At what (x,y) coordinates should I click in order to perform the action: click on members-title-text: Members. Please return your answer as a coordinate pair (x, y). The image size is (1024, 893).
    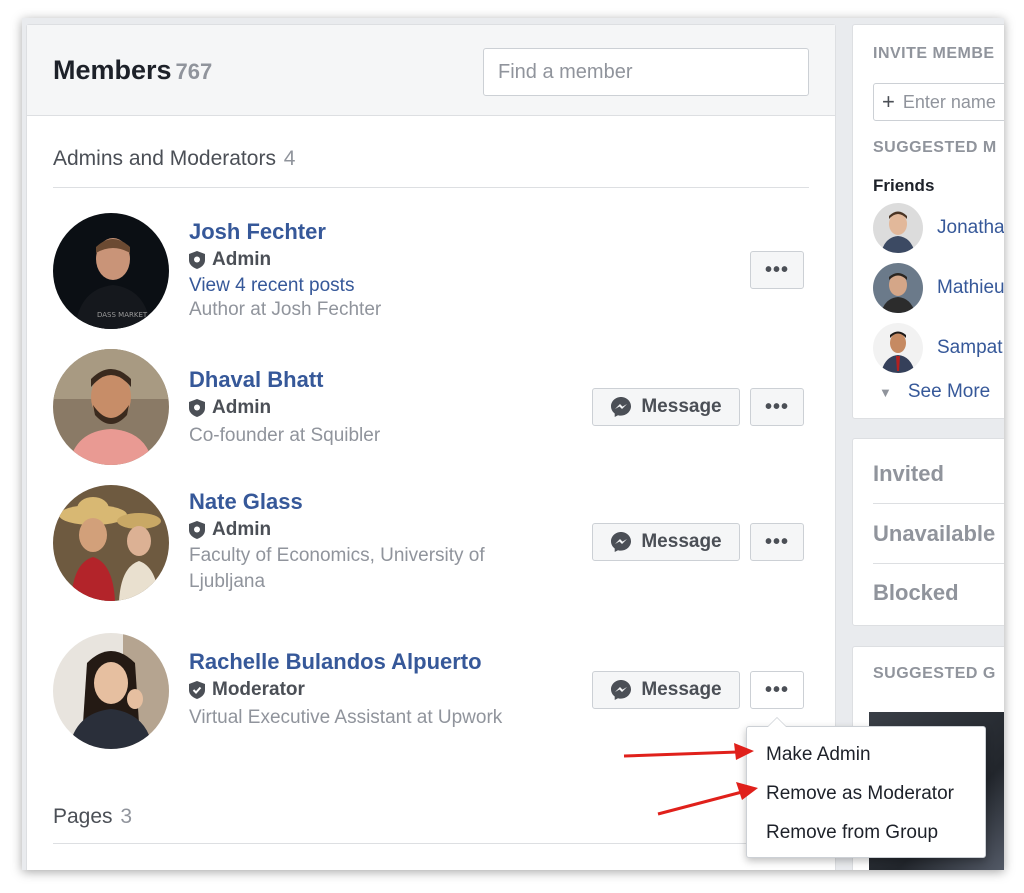
    Looking at the image, I should click on (112, 70).